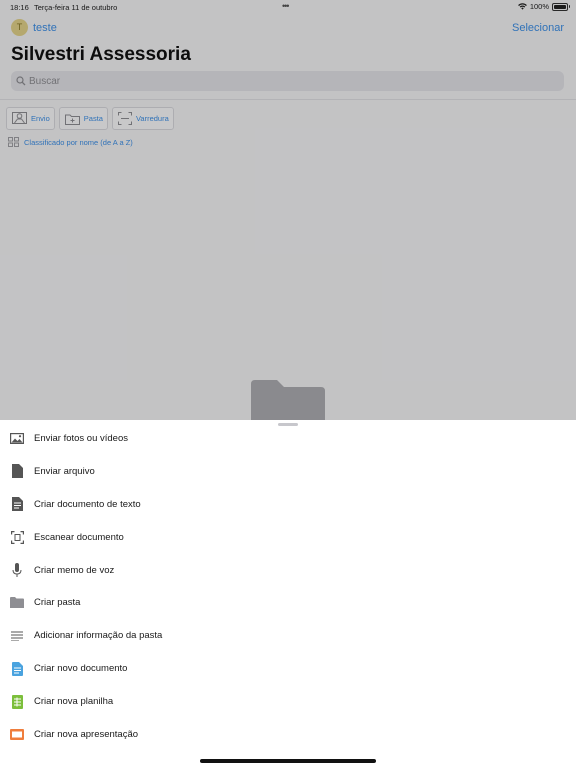  Describe the element at coordinates (288, 635) in the screenshot. I see `menu-item-add-folder-info: Adicionar informação da pasta` at that location.